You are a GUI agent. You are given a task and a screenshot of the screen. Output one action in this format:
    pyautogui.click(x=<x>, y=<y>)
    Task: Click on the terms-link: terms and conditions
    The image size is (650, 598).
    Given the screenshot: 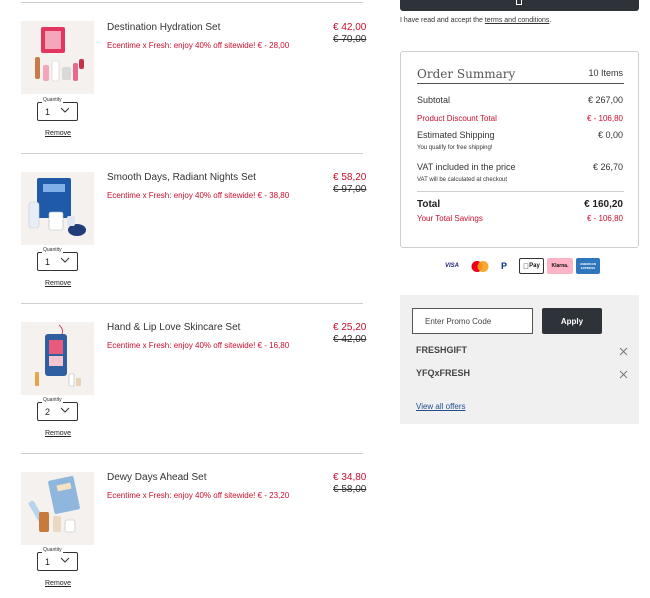 What is the action you would take?
    pyautogui.click(x=517, y=20)
    